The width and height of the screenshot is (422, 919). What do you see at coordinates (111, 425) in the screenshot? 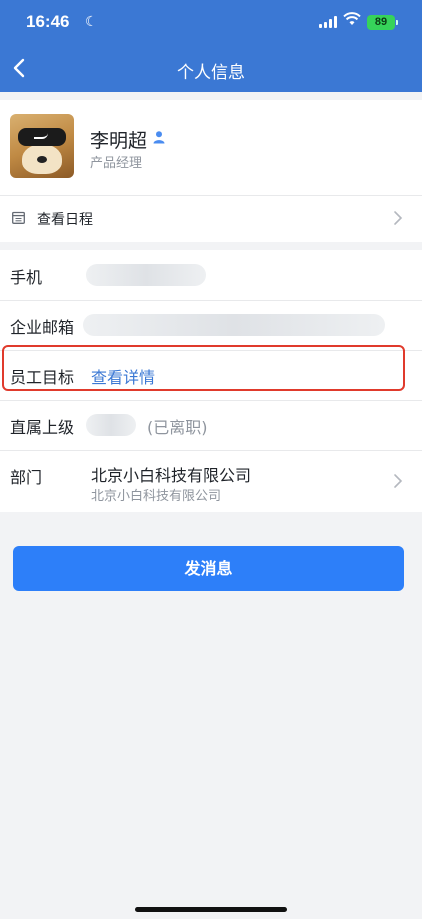
I see `manager-name-redacted` at bounding box center [111, 425].